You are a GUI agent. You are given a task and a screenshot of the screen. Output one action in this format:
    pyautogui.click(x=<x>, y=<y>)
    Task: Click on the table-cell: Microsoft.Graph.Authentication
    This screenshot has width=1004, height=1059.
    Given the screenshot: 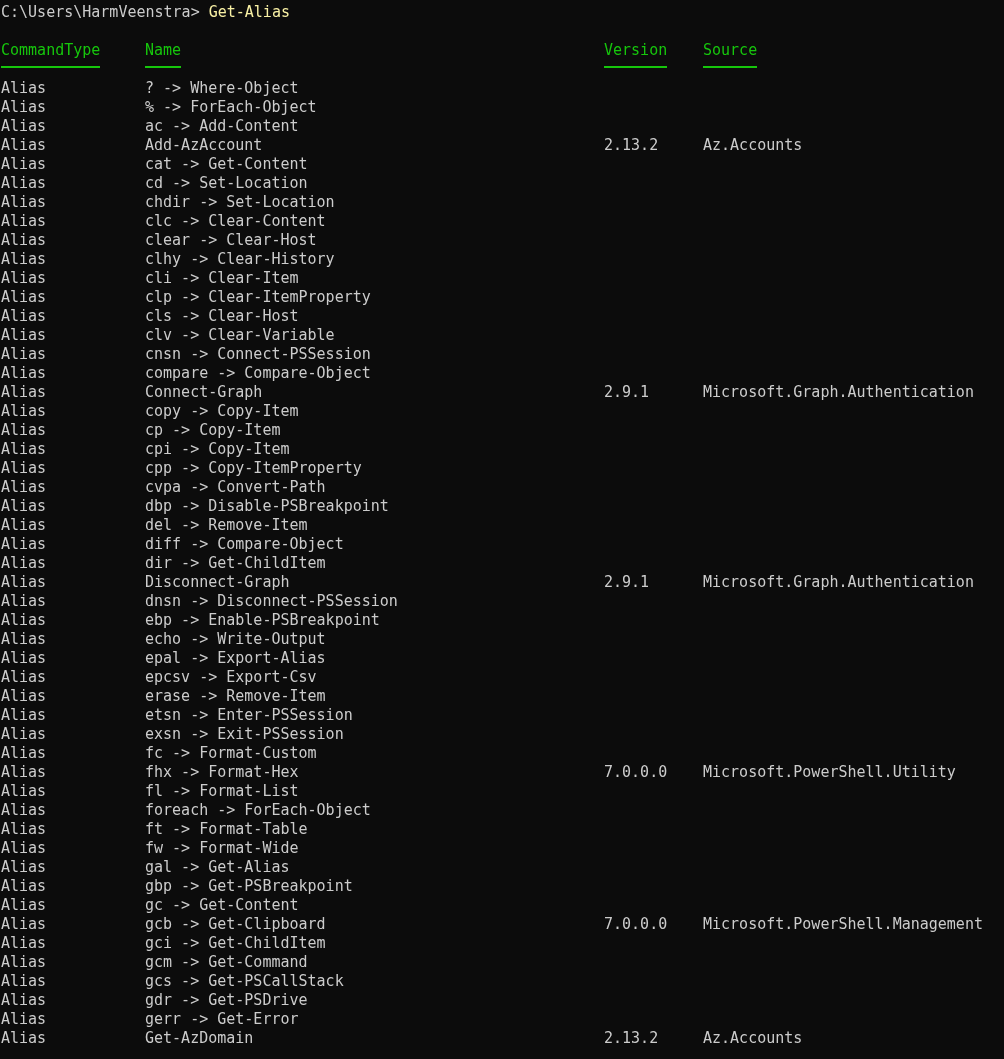 What is the action you would take?
    pyautogui.click(x=838, y=392)
    